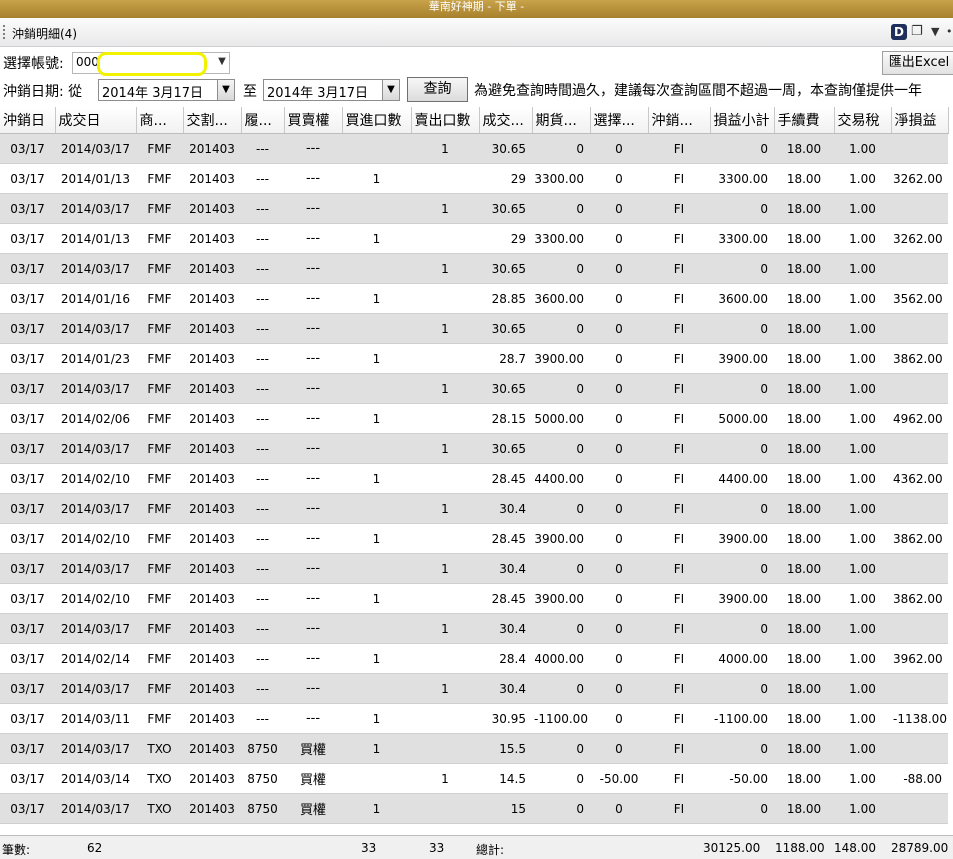 The width and height of the screenshot is (953, 859). What do you see at coordinates (505, 538) in the screenshot?
I see `table-cell: 28.45` at bounding box center [505, 538].